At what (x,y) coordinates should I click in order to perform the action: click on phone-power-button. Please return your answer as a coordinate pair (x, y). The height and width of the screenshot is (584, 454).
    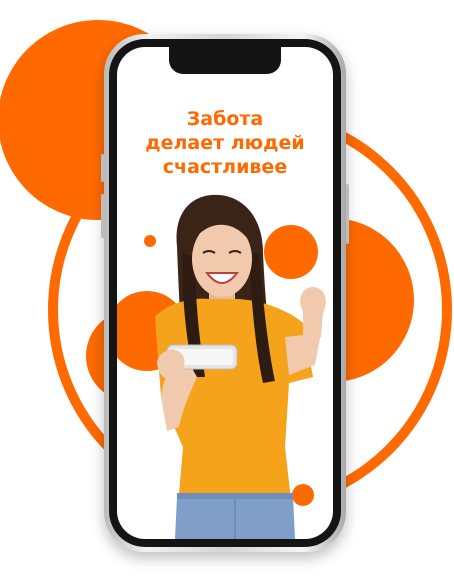
    Looking at the image, I should click on (347, 214).